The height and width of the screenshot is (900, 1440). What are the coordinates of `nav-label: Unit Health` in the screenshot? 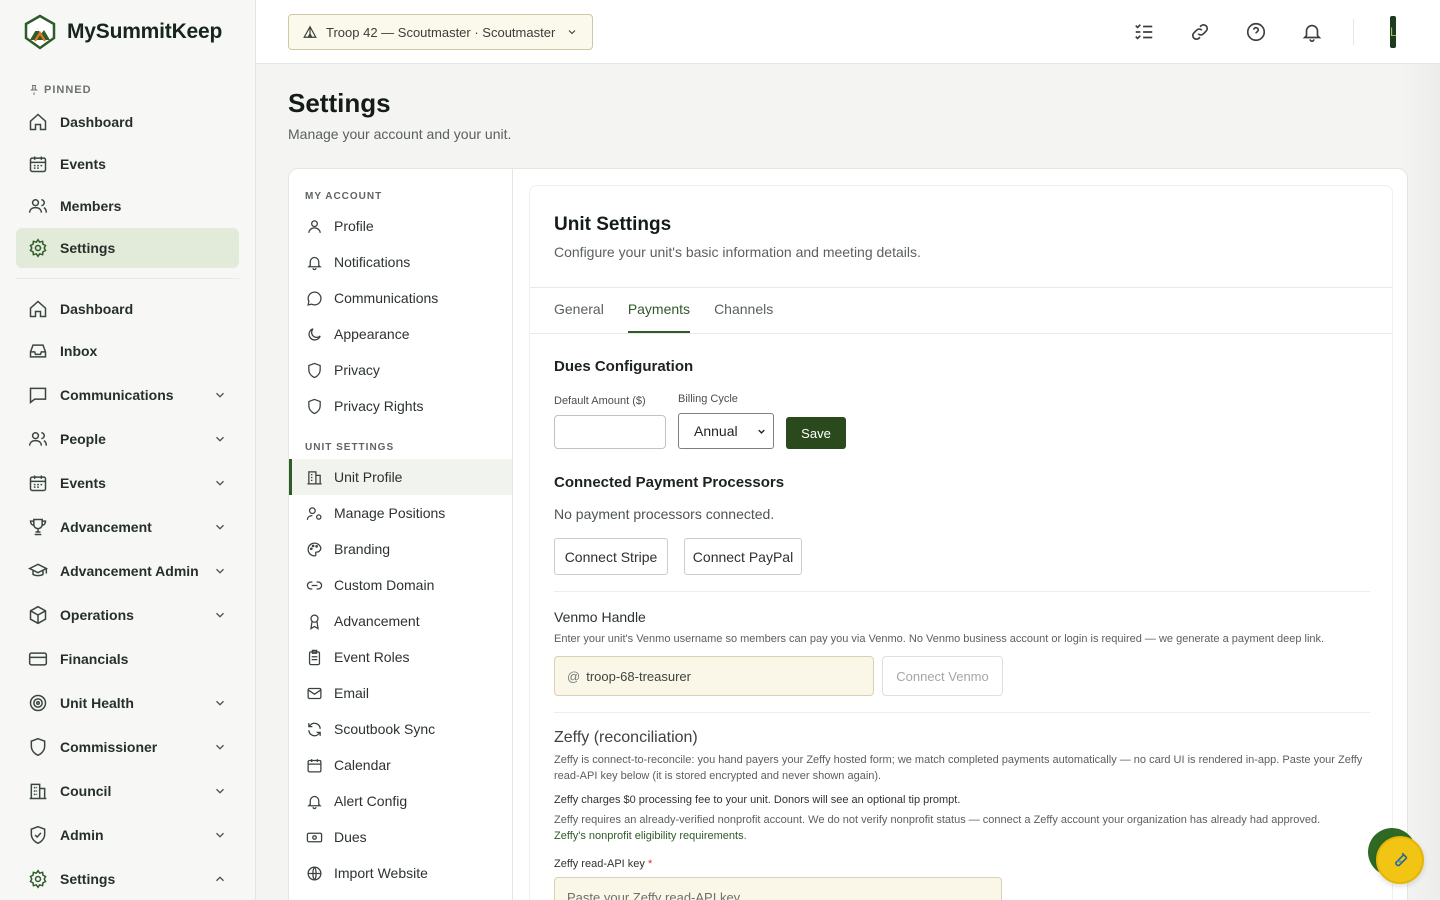 It's located at (97, 703).